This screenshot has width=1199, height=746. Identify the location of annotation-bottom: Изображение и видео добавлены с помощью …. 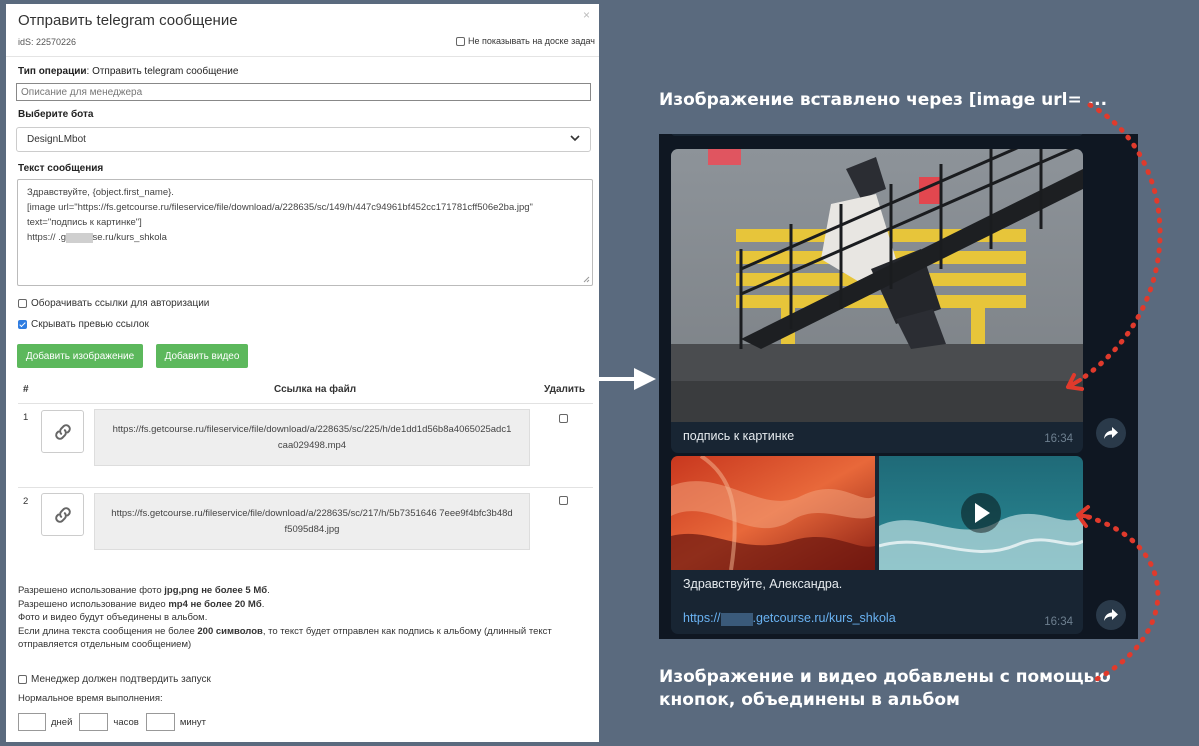
(885, 689).